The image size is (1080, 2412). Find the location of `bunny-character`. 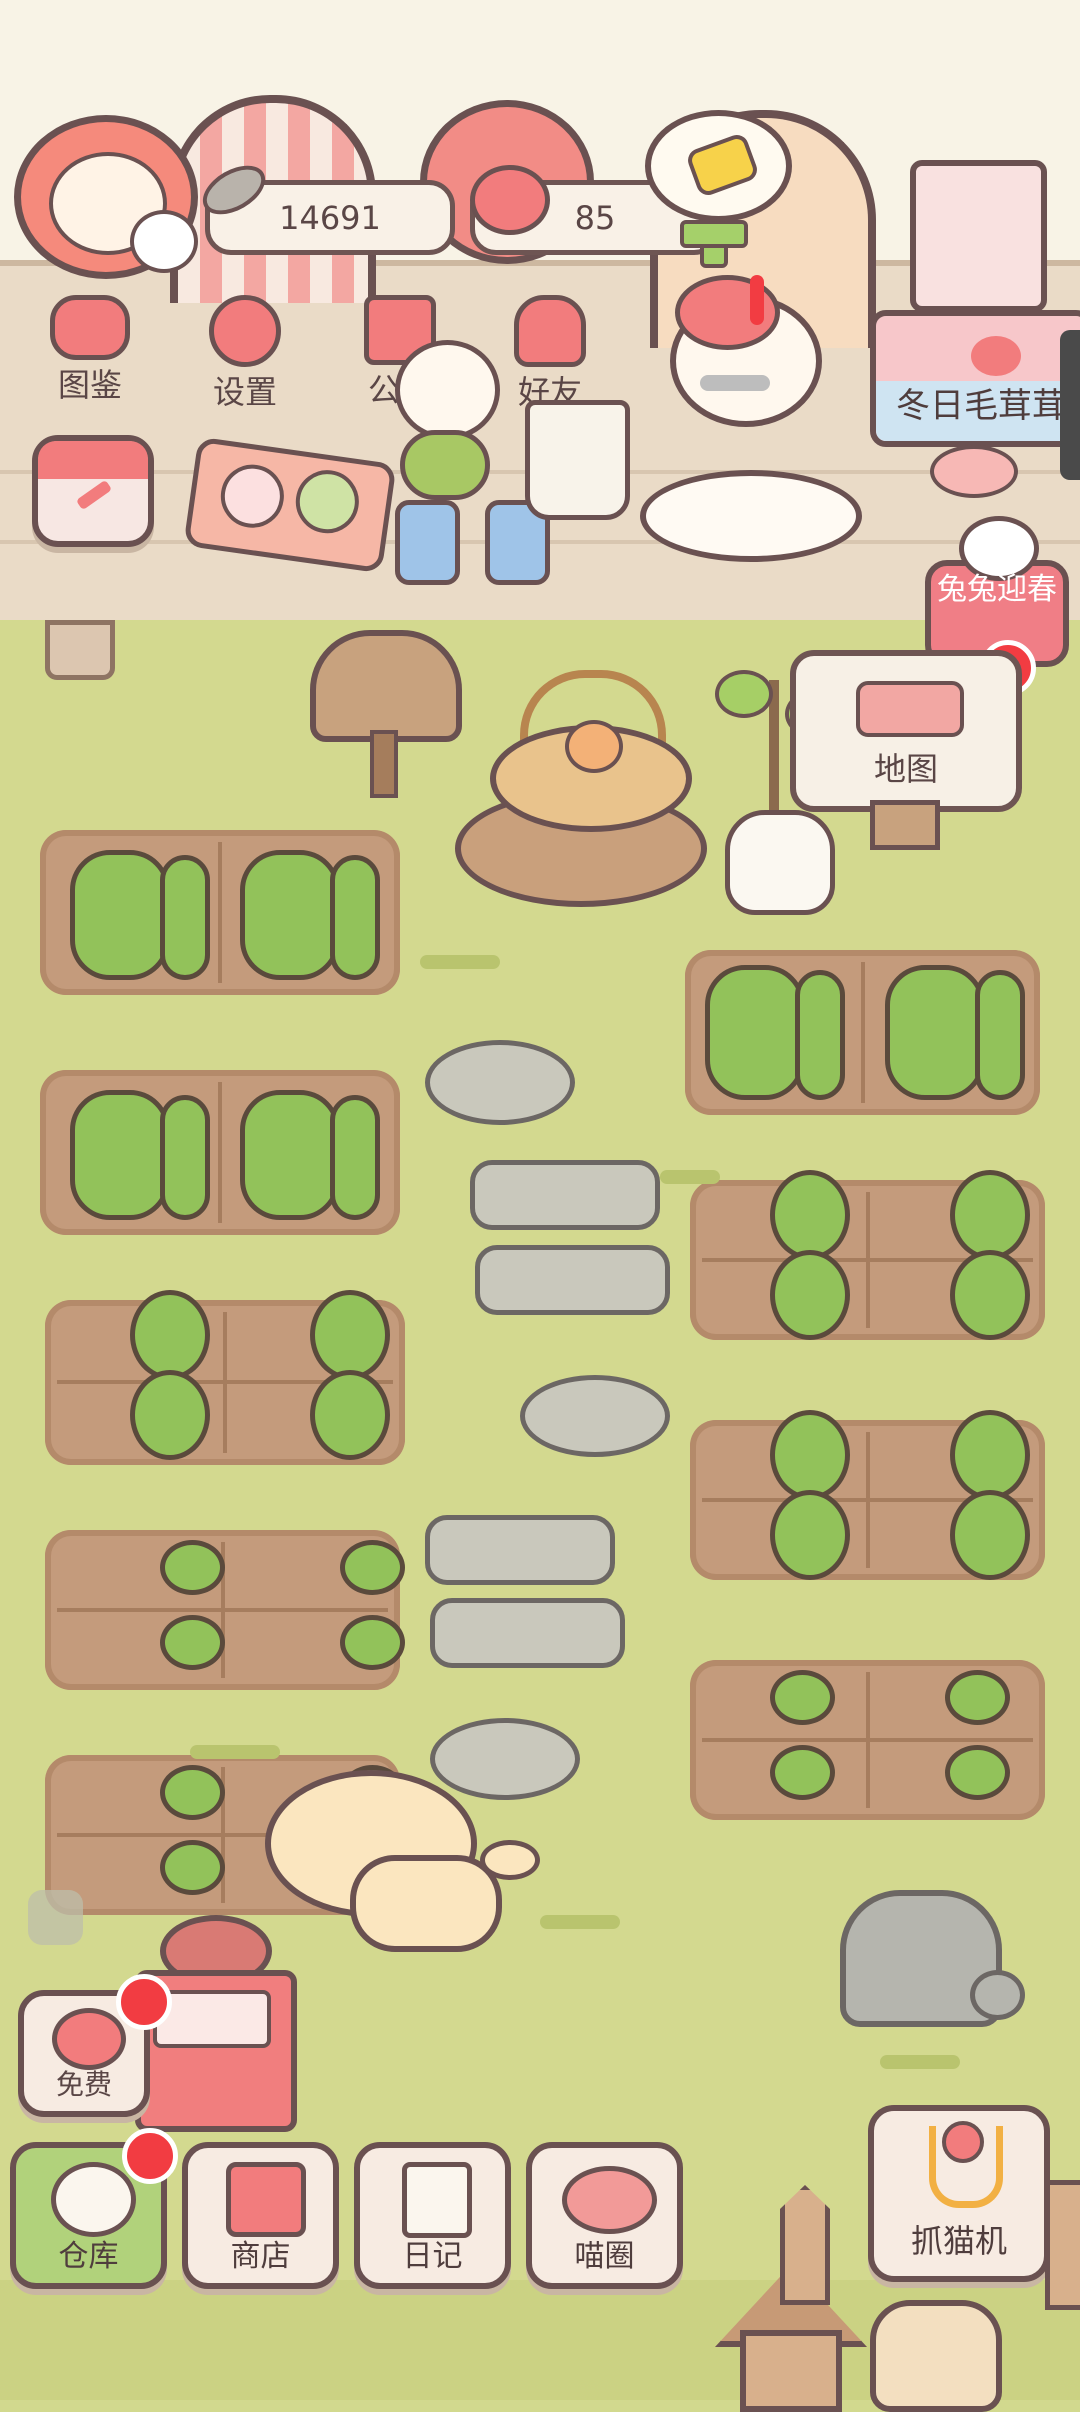

bunny-character is located at coordinates (440, 410).